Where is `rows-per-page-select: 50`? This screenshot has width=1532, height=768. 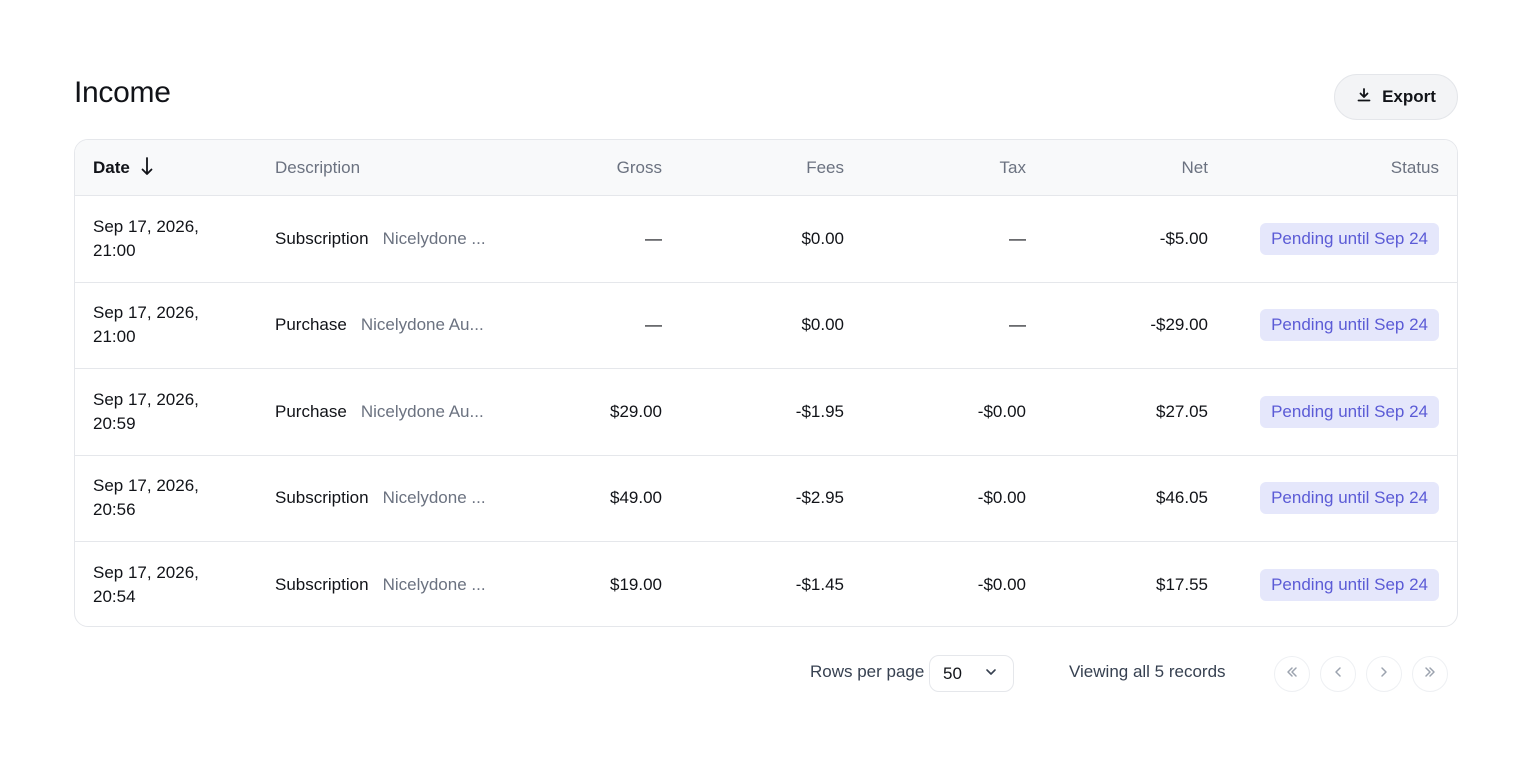 rows-per-page-select: 50 is located at coordinates (971, 673).